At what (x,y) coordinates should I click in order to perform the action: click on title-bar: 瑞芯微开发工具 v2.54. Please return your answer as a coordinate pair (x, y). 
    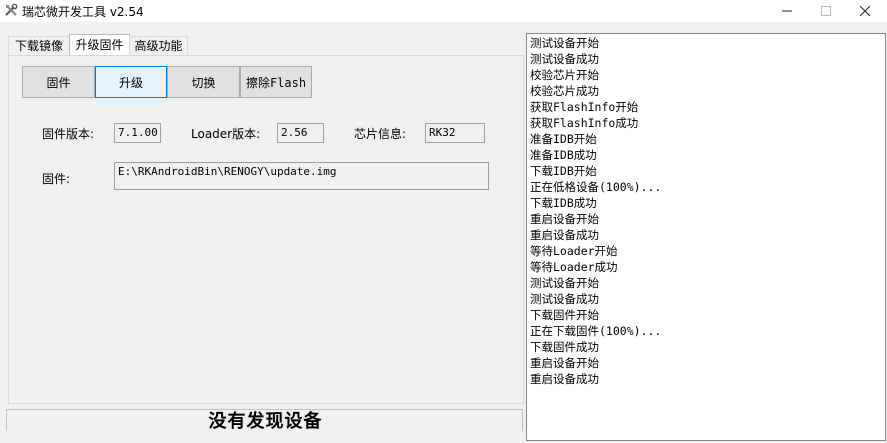
    Looking at the image, I should click on (443, 11).